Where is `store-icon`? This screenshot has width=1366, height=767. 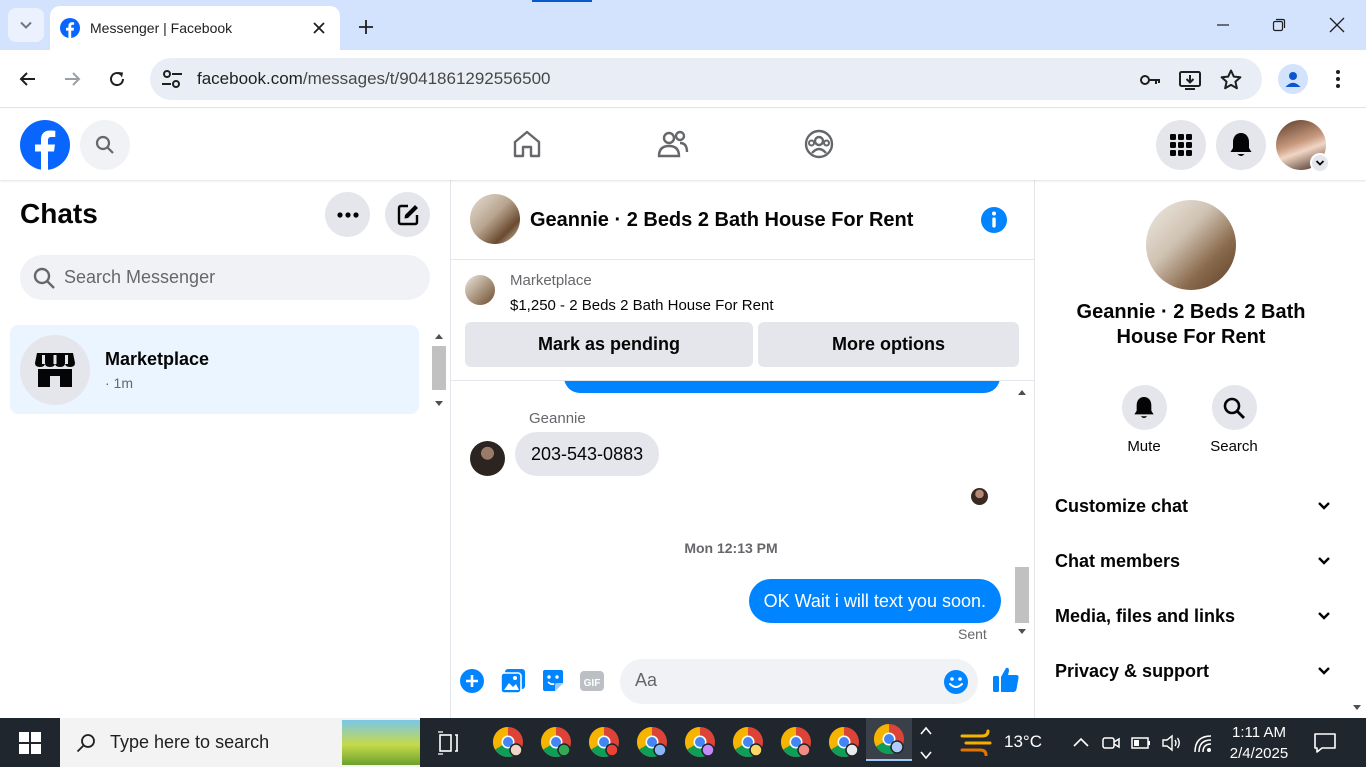 store-icon is located at coordinates (55, 370).